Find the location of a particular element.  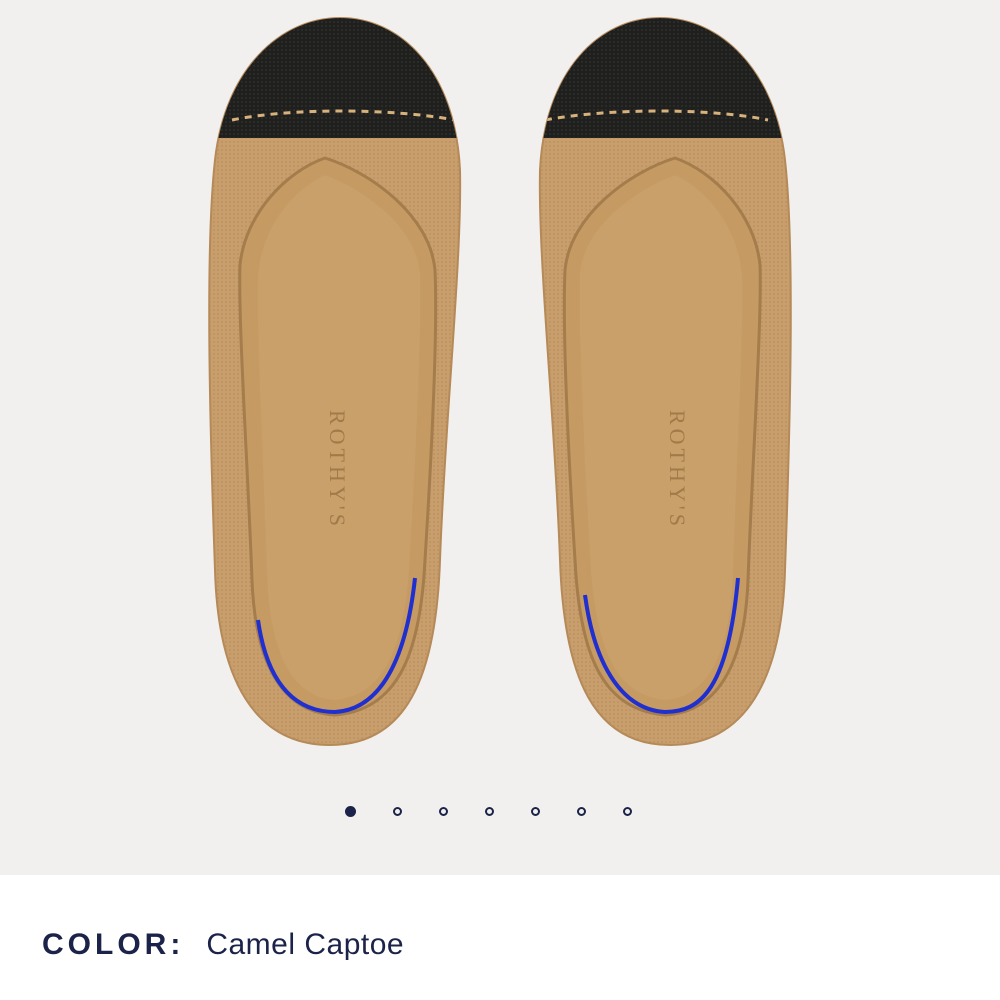

carousel-pagination is located at coordinates (488, 811).